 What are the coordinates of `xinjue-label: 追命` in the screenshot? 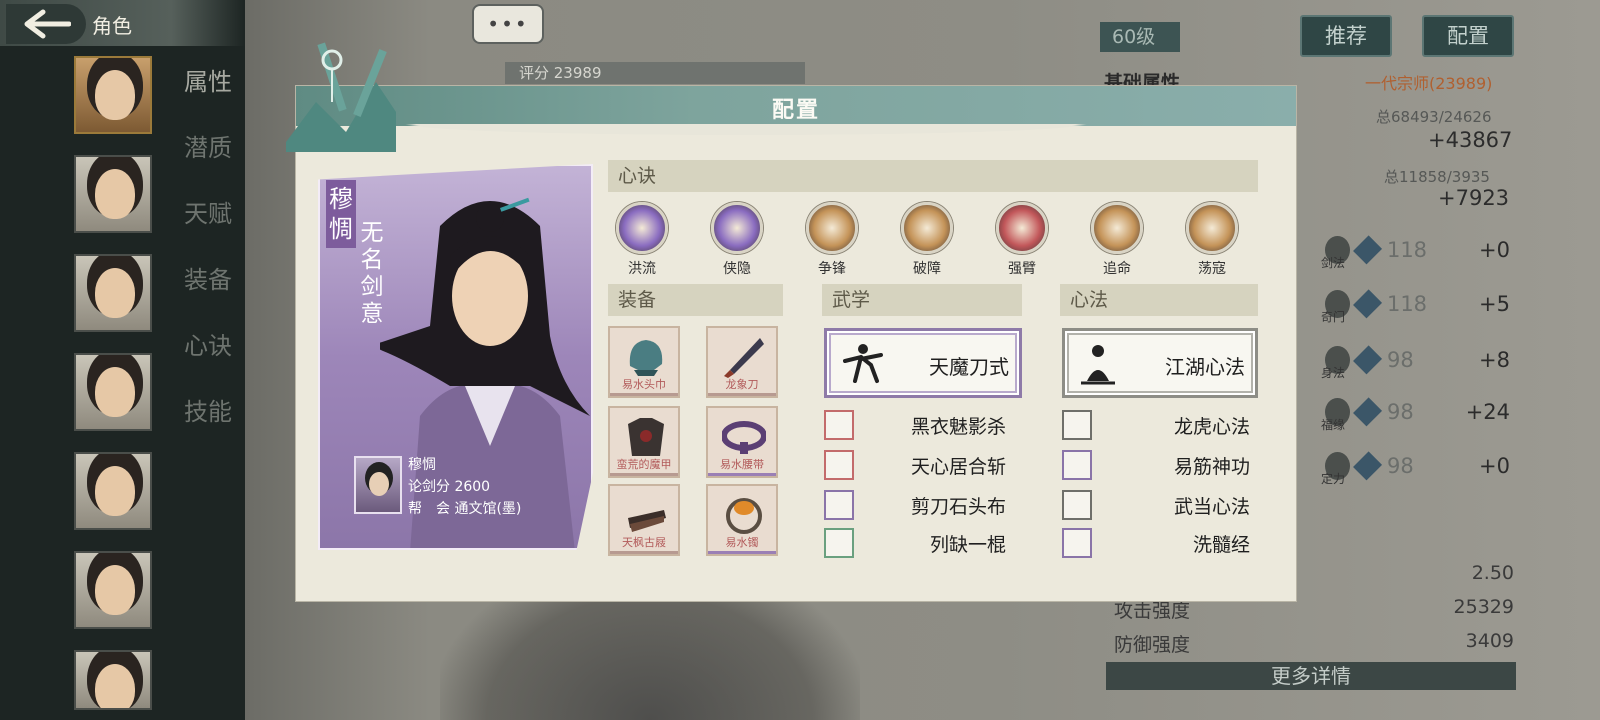 It's located at (1117, 269).